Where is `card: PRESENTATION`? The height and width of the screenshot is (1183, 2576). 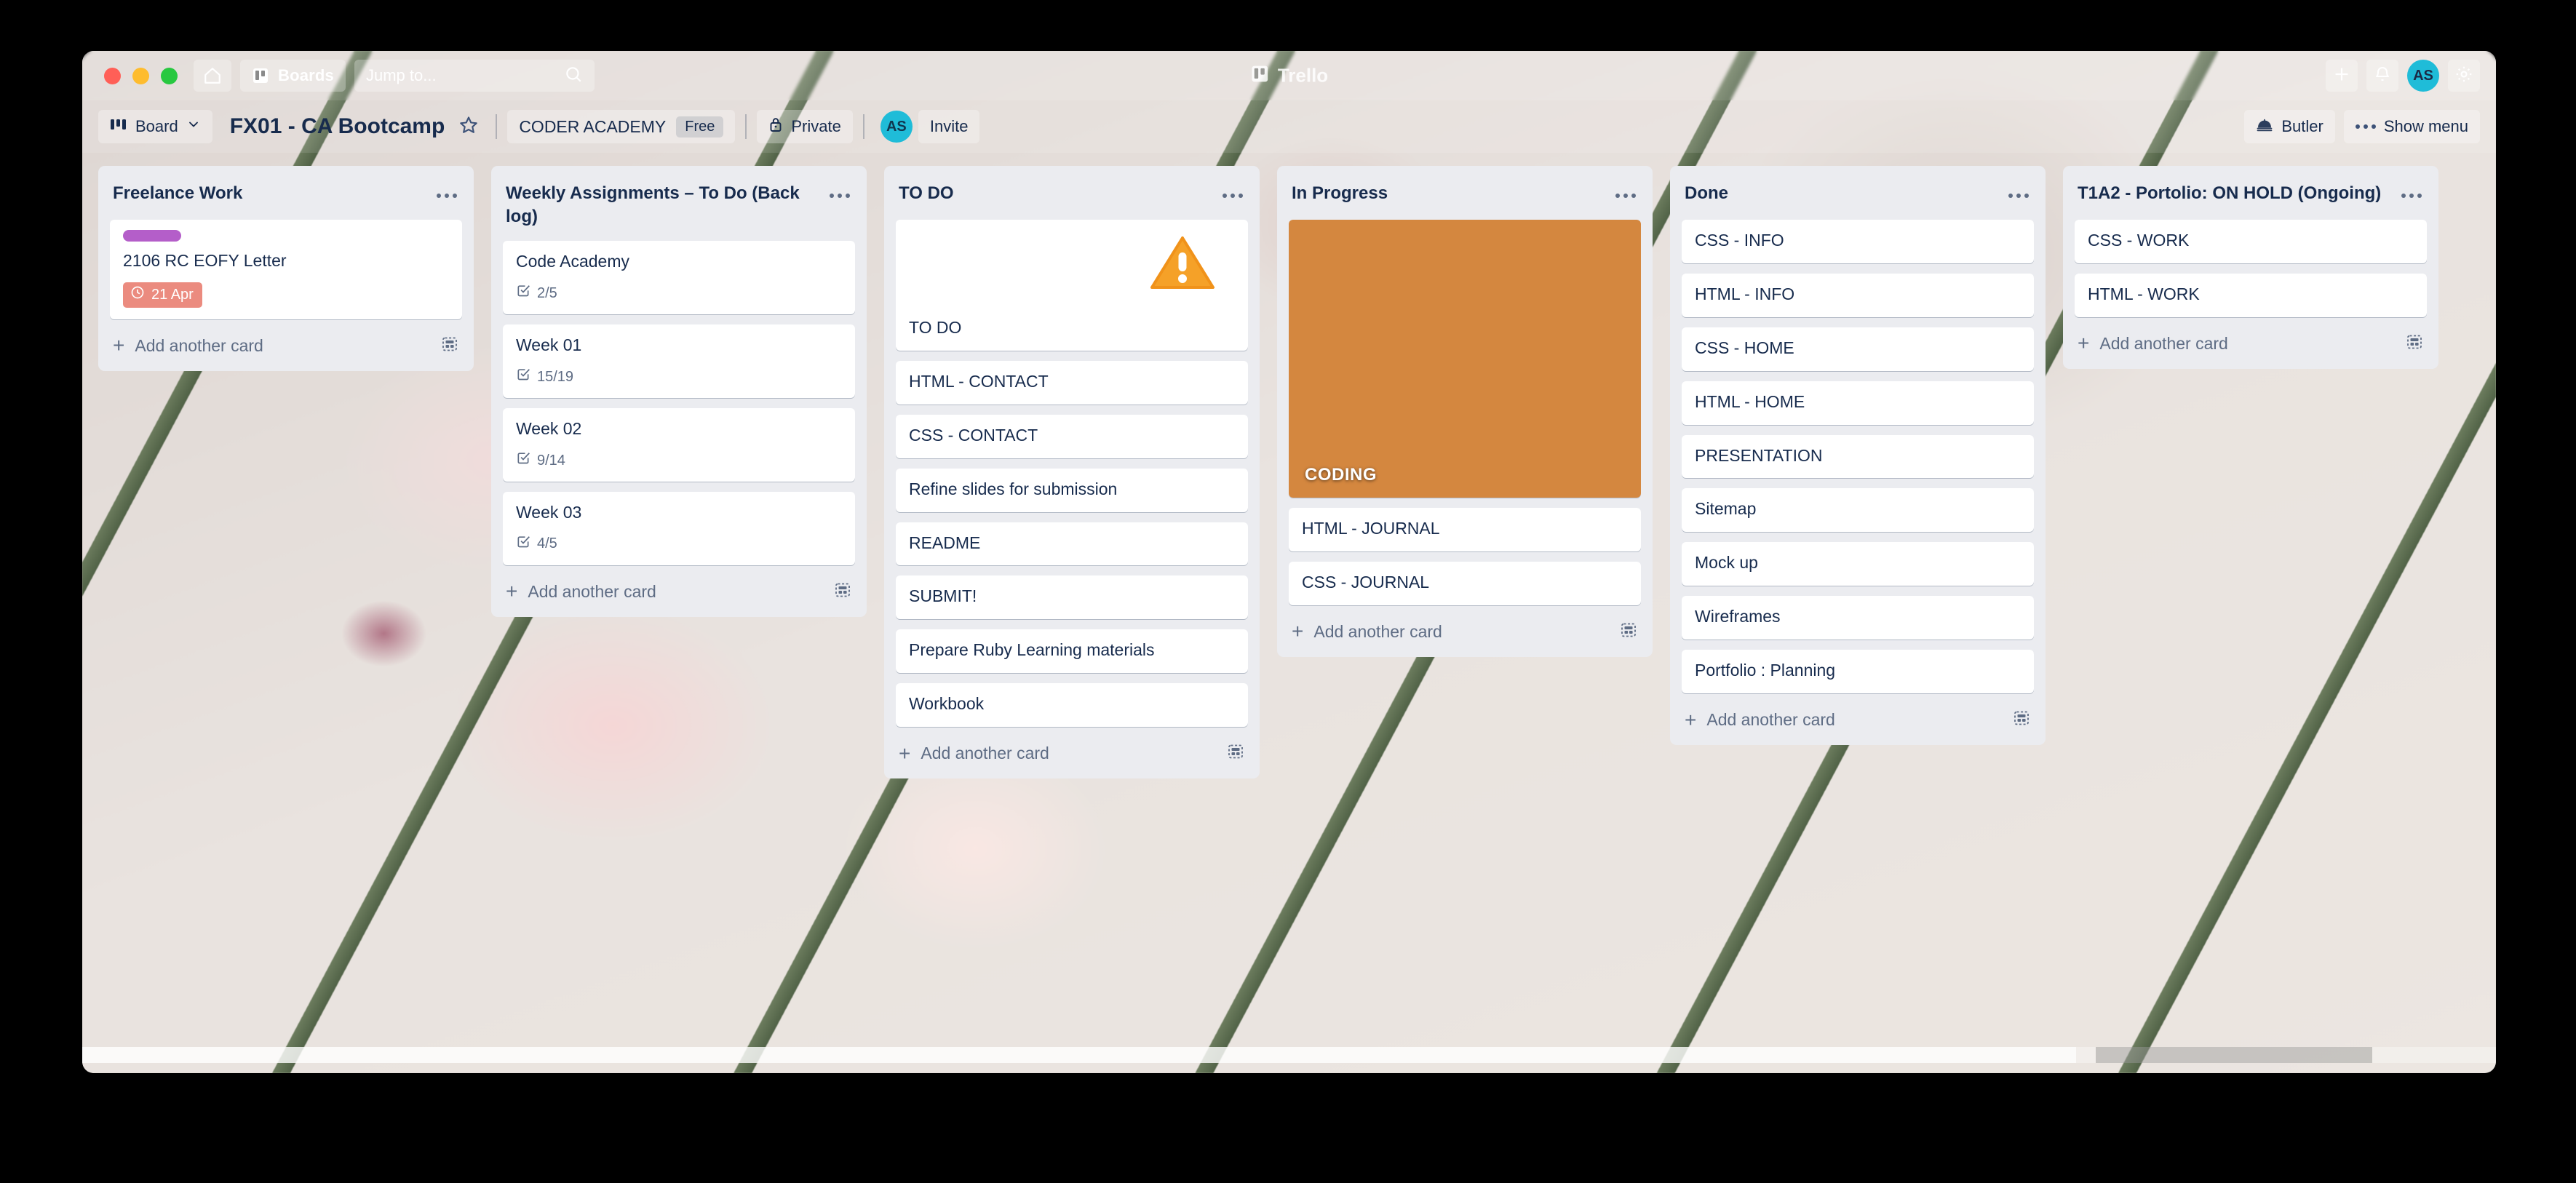
card: PRESENTATION is located at coordinates (1858, 456).